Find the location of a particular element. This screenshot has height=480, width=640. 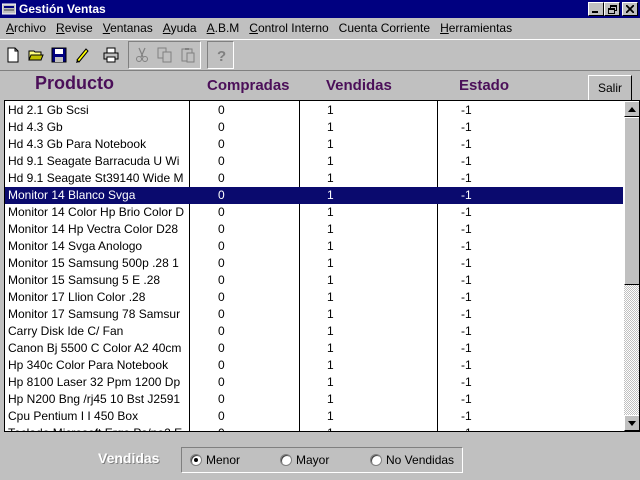

cell-producto: Monitor 14 Color Hp Brio Color D is located at coordinates (96, 212).